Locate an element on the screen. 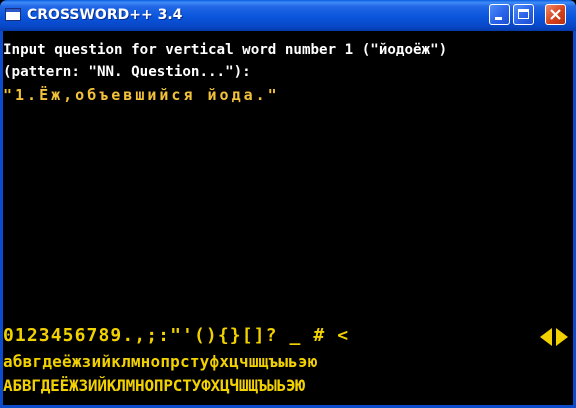 The image size is (576, 408). title-bar: CROSSWORD++ 3.4 is located at coordinates (288, 15).